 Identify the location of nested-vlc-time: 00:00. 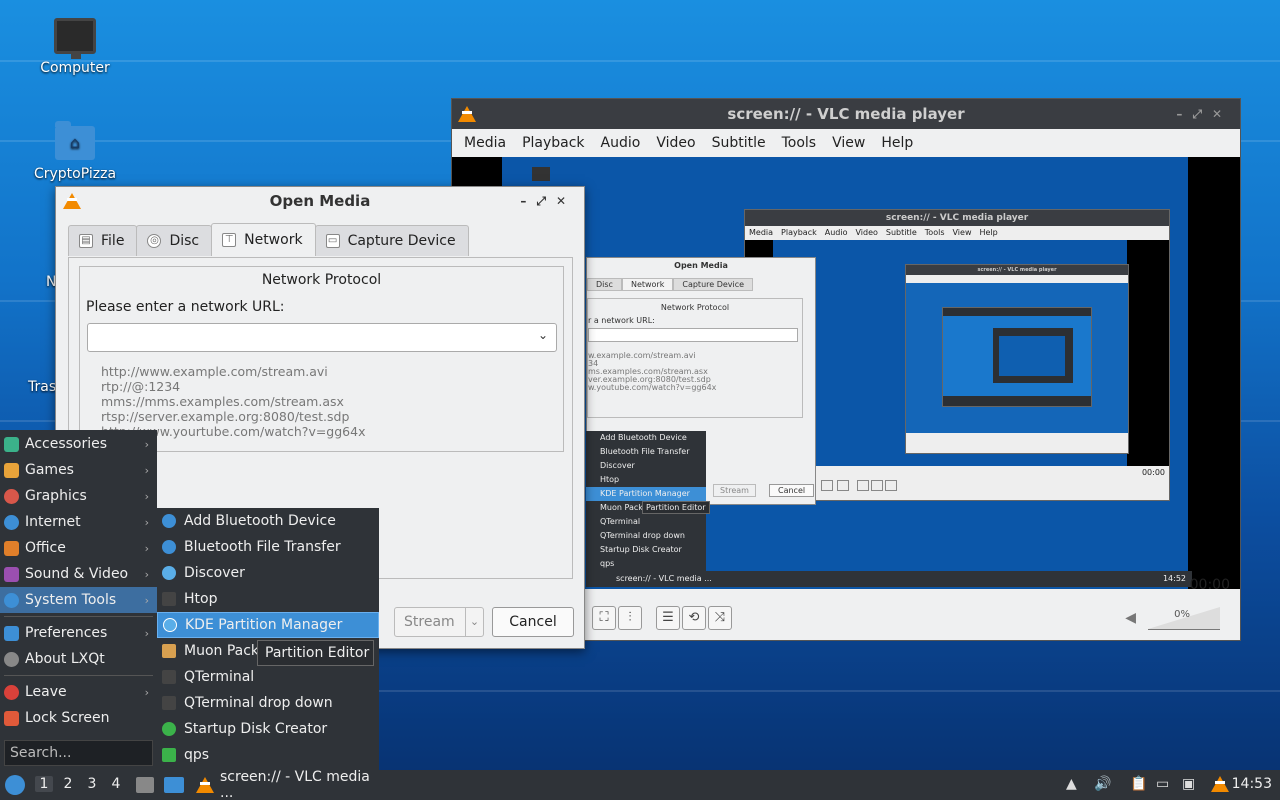
(1153, 472).